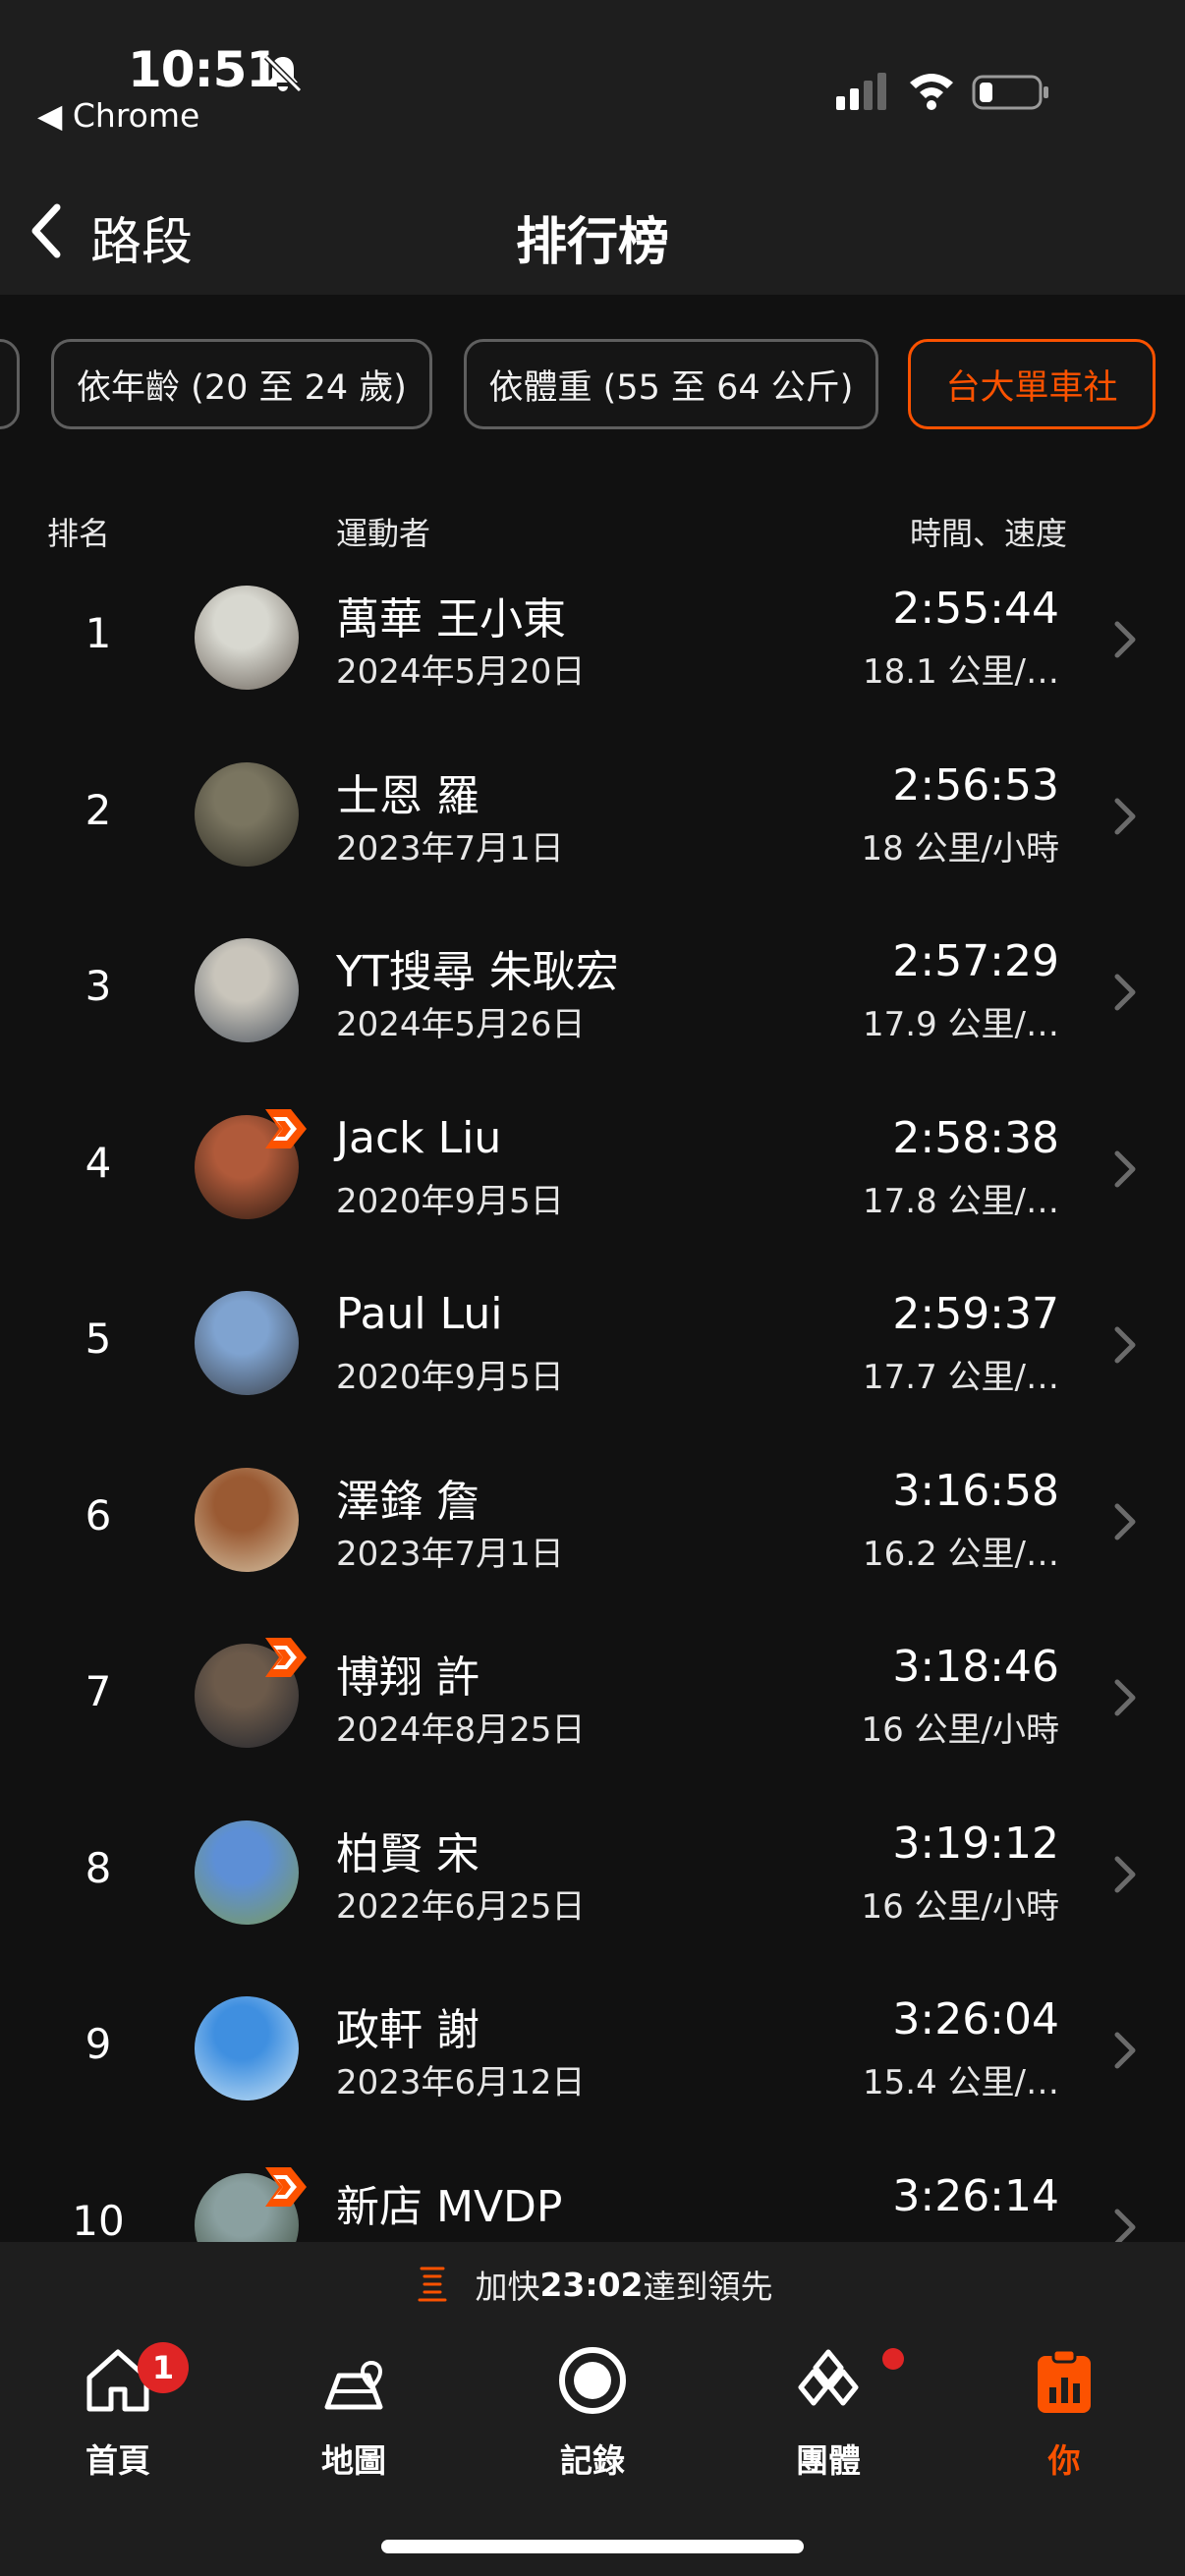  I want to click on athlete-name: 澤鋒 詹, so click(408, 1501).